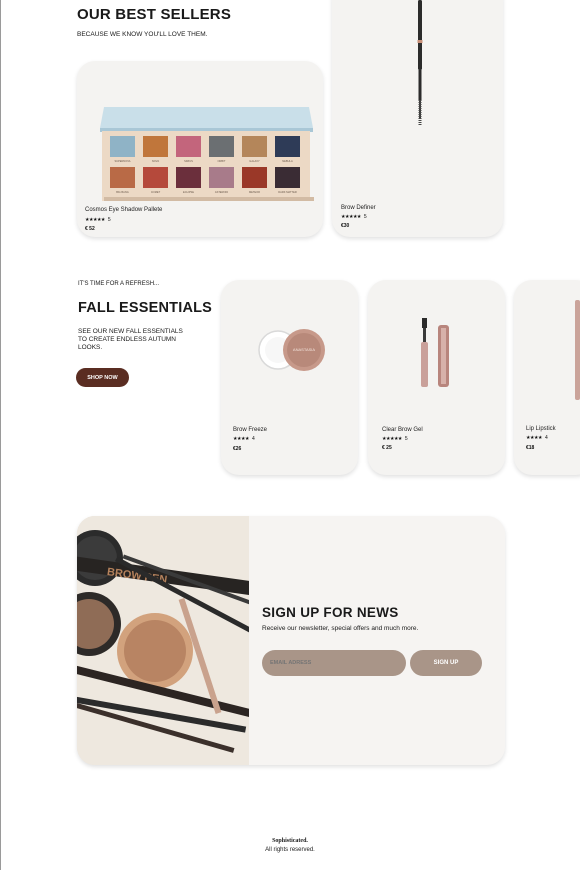 The image size is (580, 870). Describe the element at coordinates (124, 210) in the screenshot. I see `product-name: Cosmos Eye Shadow Pallete` at that location.